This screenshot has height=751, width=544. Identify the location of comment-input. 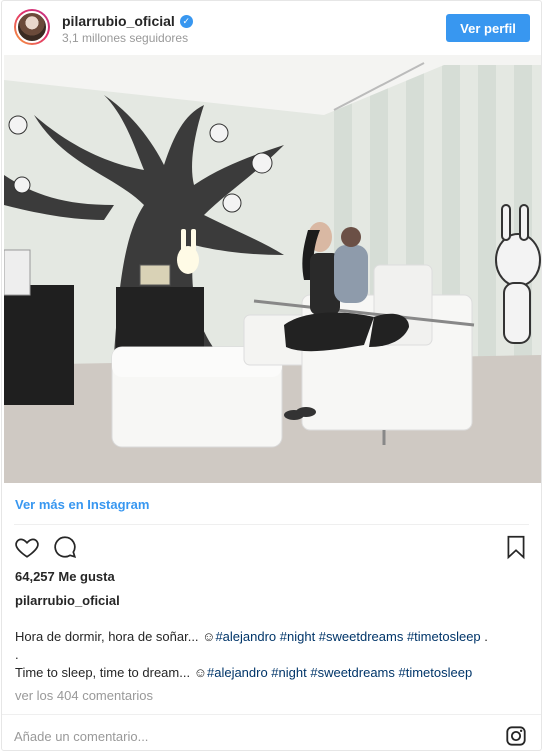
(244, 735).